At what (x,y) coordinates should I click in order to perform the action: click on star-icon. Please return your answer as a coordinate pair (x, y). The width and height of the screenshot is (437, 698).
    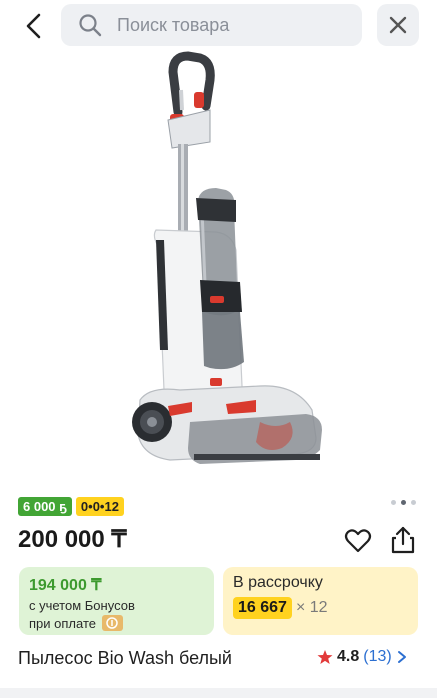
    Looking at the image, I should click on (325, 657).